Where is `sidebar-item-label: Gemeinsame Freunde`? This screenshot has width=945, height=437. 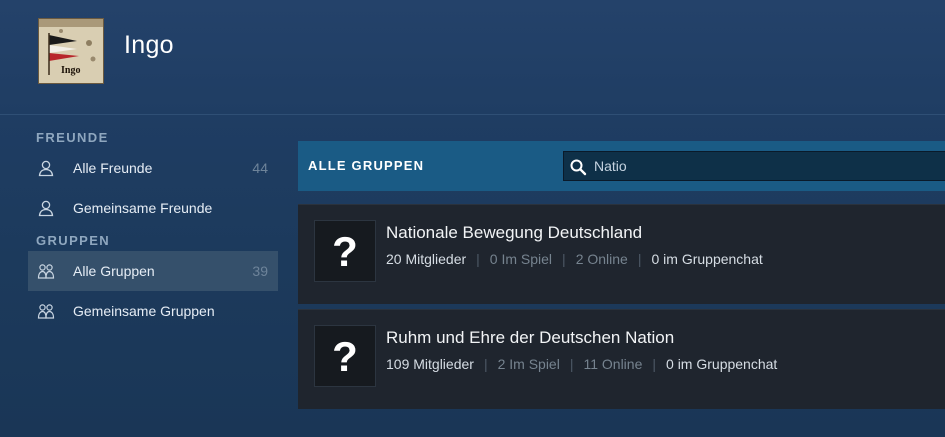 sidebar-item-label: Gemeinsame Freunde is located at coordinates (143, 208).